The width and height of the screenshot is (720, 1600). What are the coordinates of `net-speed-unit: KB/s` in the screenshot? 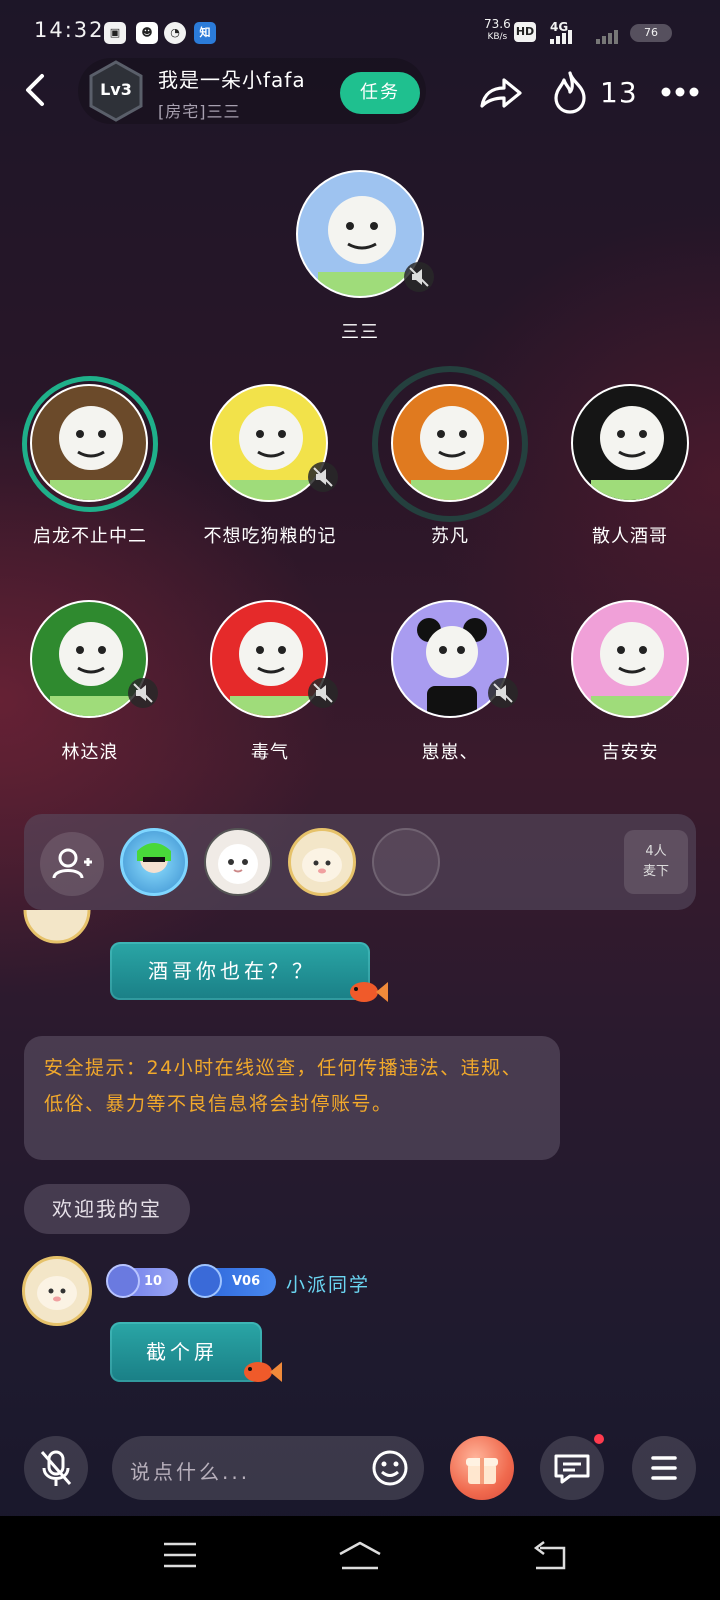 It's located at (497, 37).